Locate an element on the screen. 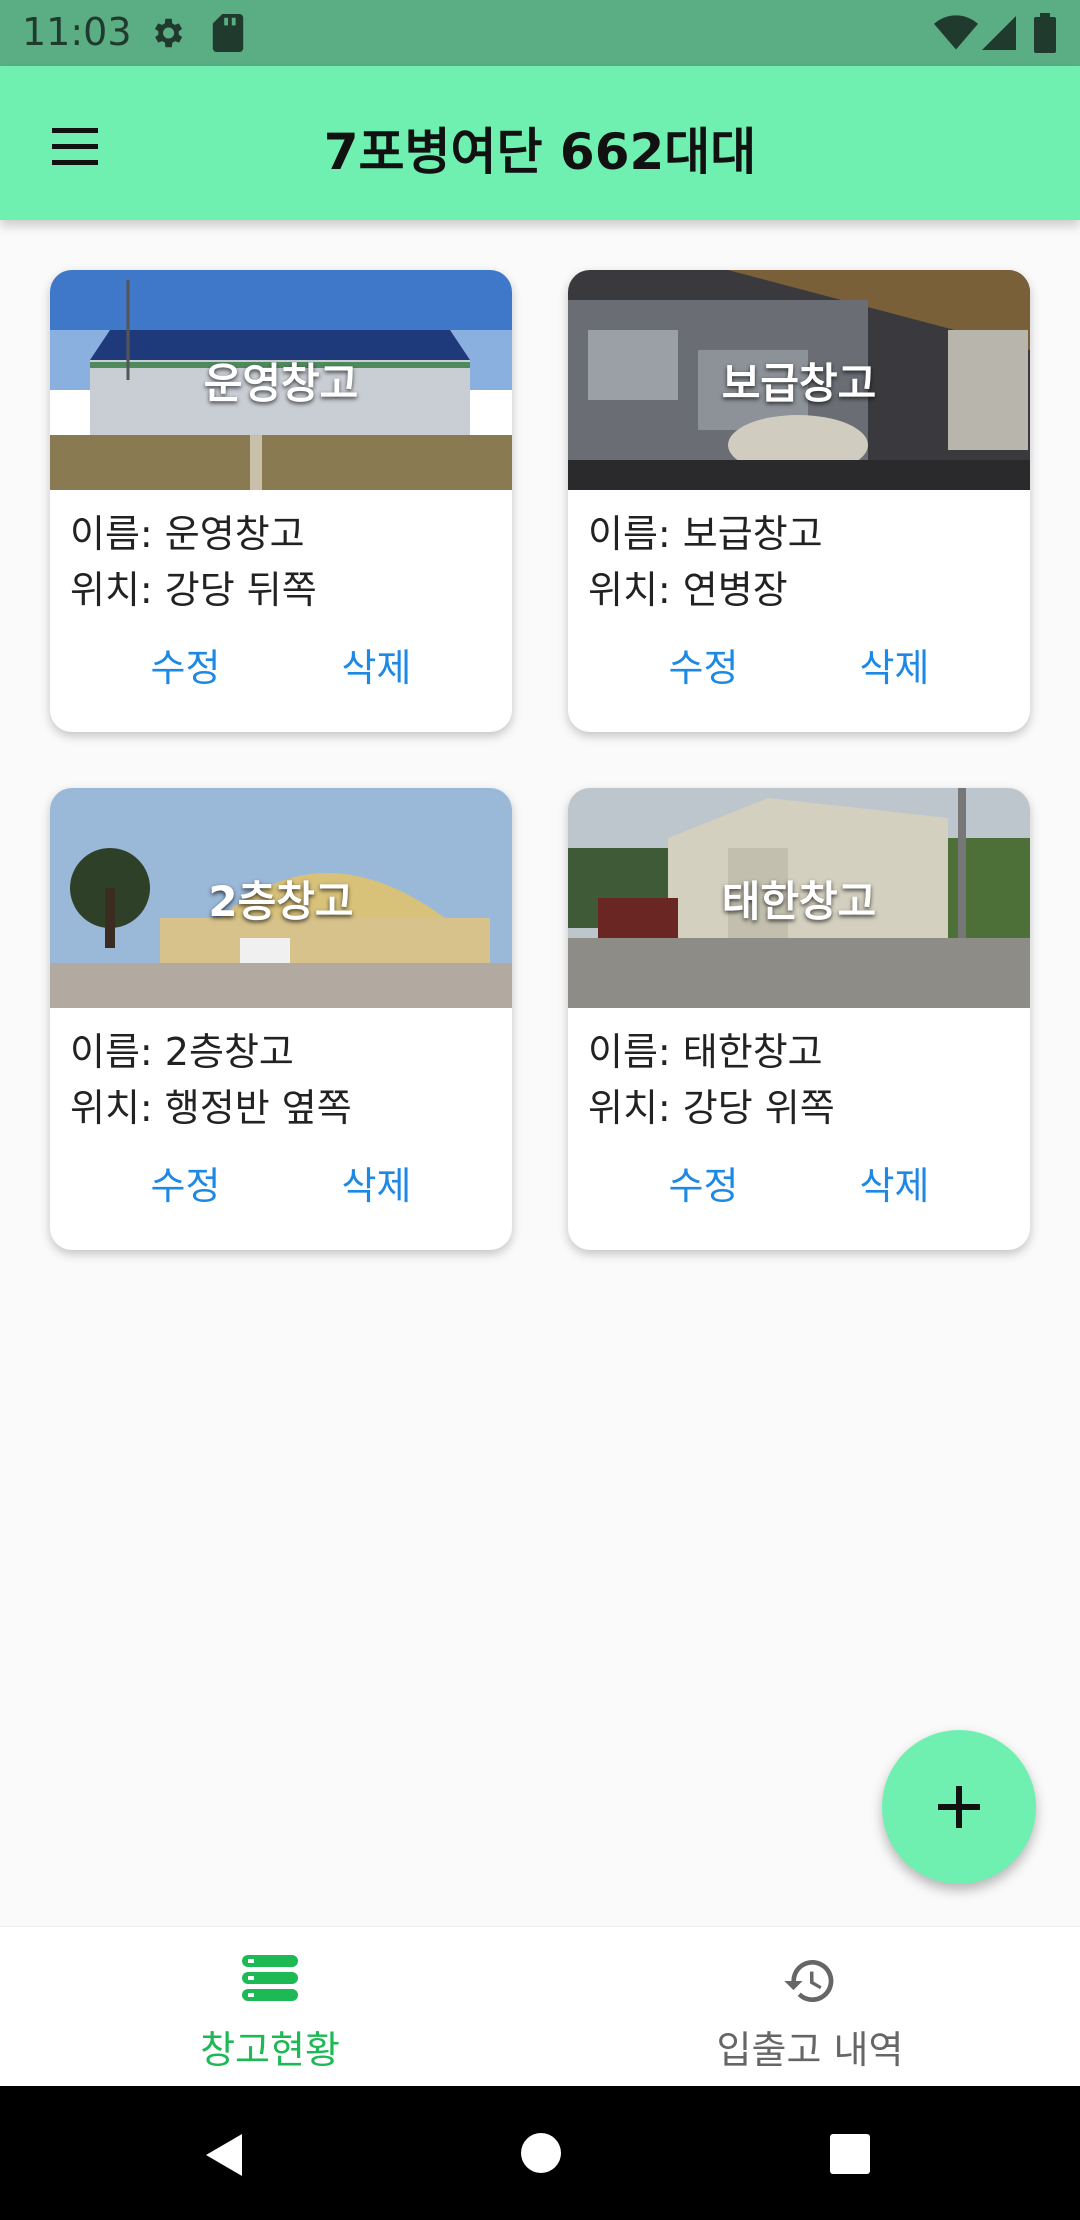  warehouse-photo-title: 2층창고 is located at coordinates (281, 901).